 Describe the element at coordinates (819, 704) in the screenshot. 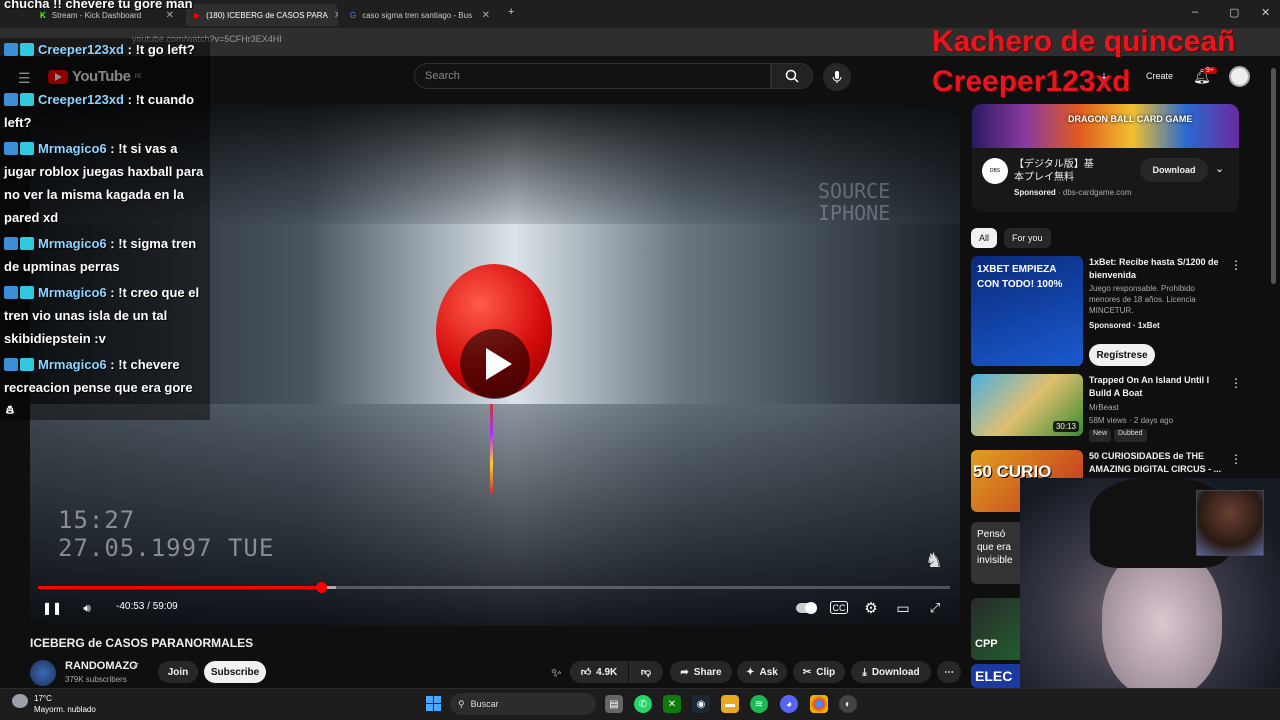

I see `chrome-icon` at that location.